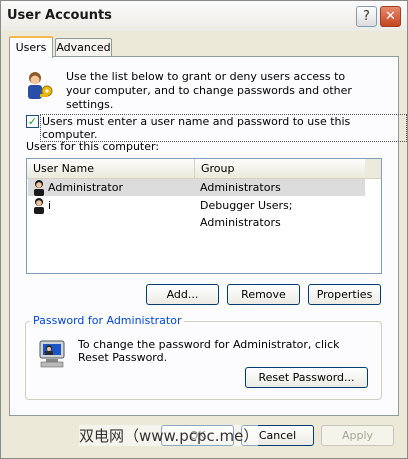 This screenshot has height=459, width=408. I want to click on window-title: User Accounts, so click(59, 15).